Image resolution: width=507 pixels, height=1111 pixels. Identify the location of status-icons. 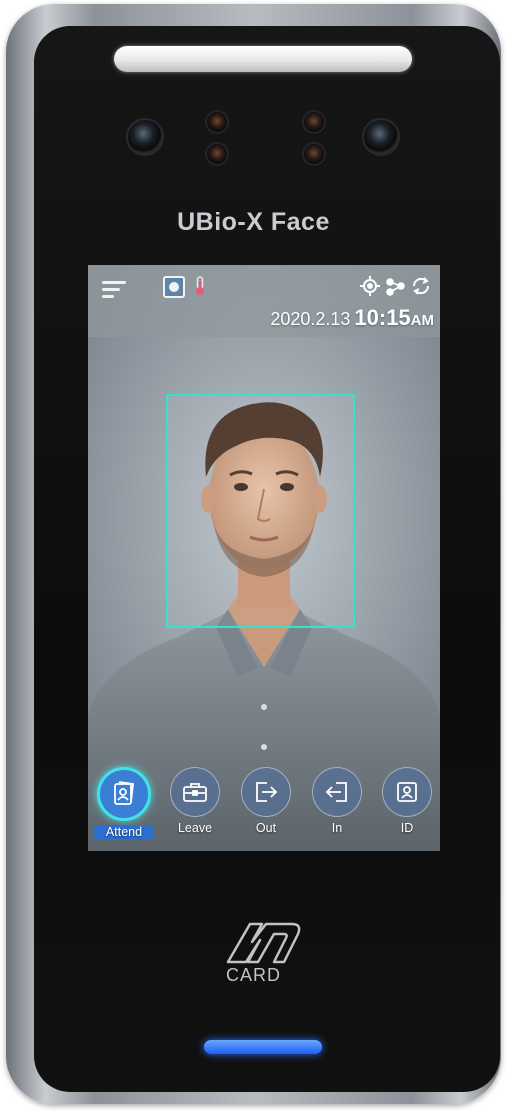
(395, 286).